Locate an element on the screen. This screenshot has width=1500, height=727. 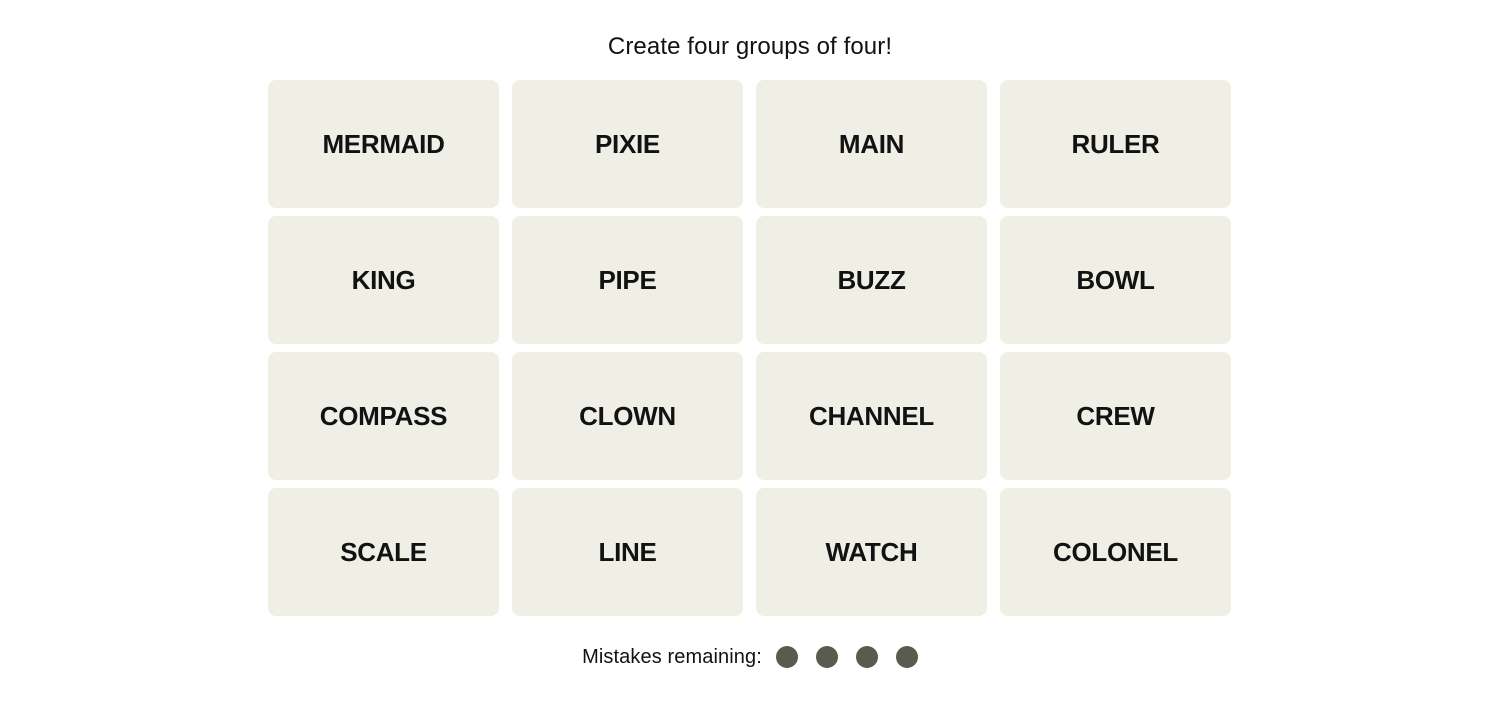
mistakes-remaining-bar: Mistakes remaining: is located at coordinates (750, 657).